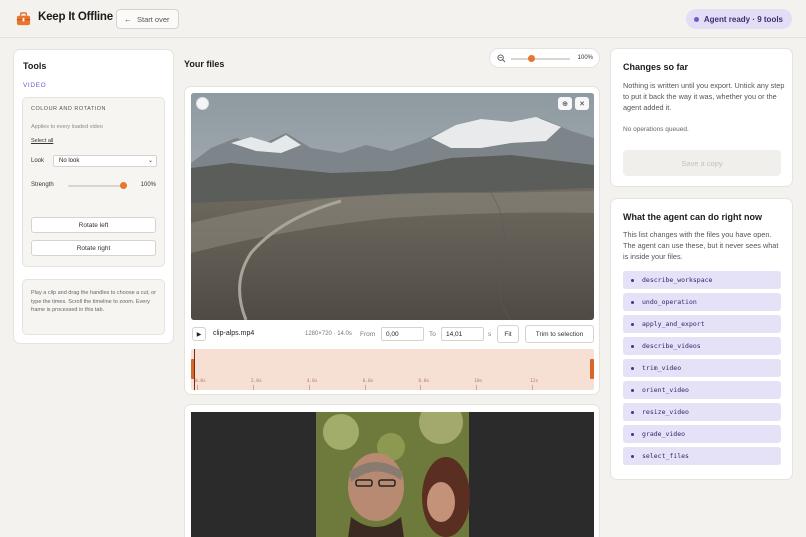 This screenshot has width=806, height=537. I want to click on agent-status-text: Agent ready · 9 tools, so click(743, 19).